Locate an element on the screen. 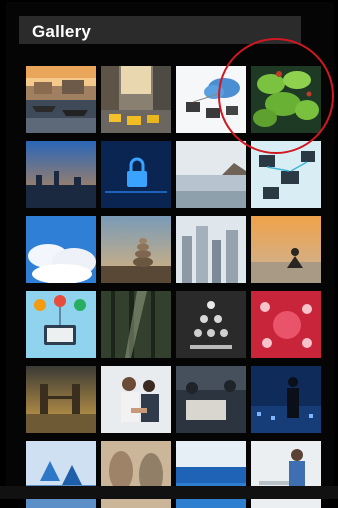 The height and width of the screenshot is (508, 338). green-plant-photo is located at coordinates (286, 99).